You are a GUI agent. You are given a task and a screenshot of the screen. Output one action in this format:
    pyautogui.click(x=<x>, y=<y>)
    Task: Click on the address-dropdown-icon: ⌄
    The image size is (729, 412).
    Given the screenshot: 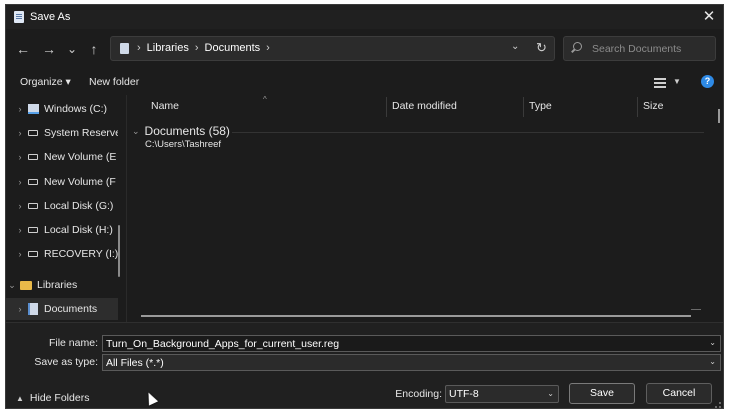 What is the action you would take?
    pyautogui.click(x=515, y=46)
    